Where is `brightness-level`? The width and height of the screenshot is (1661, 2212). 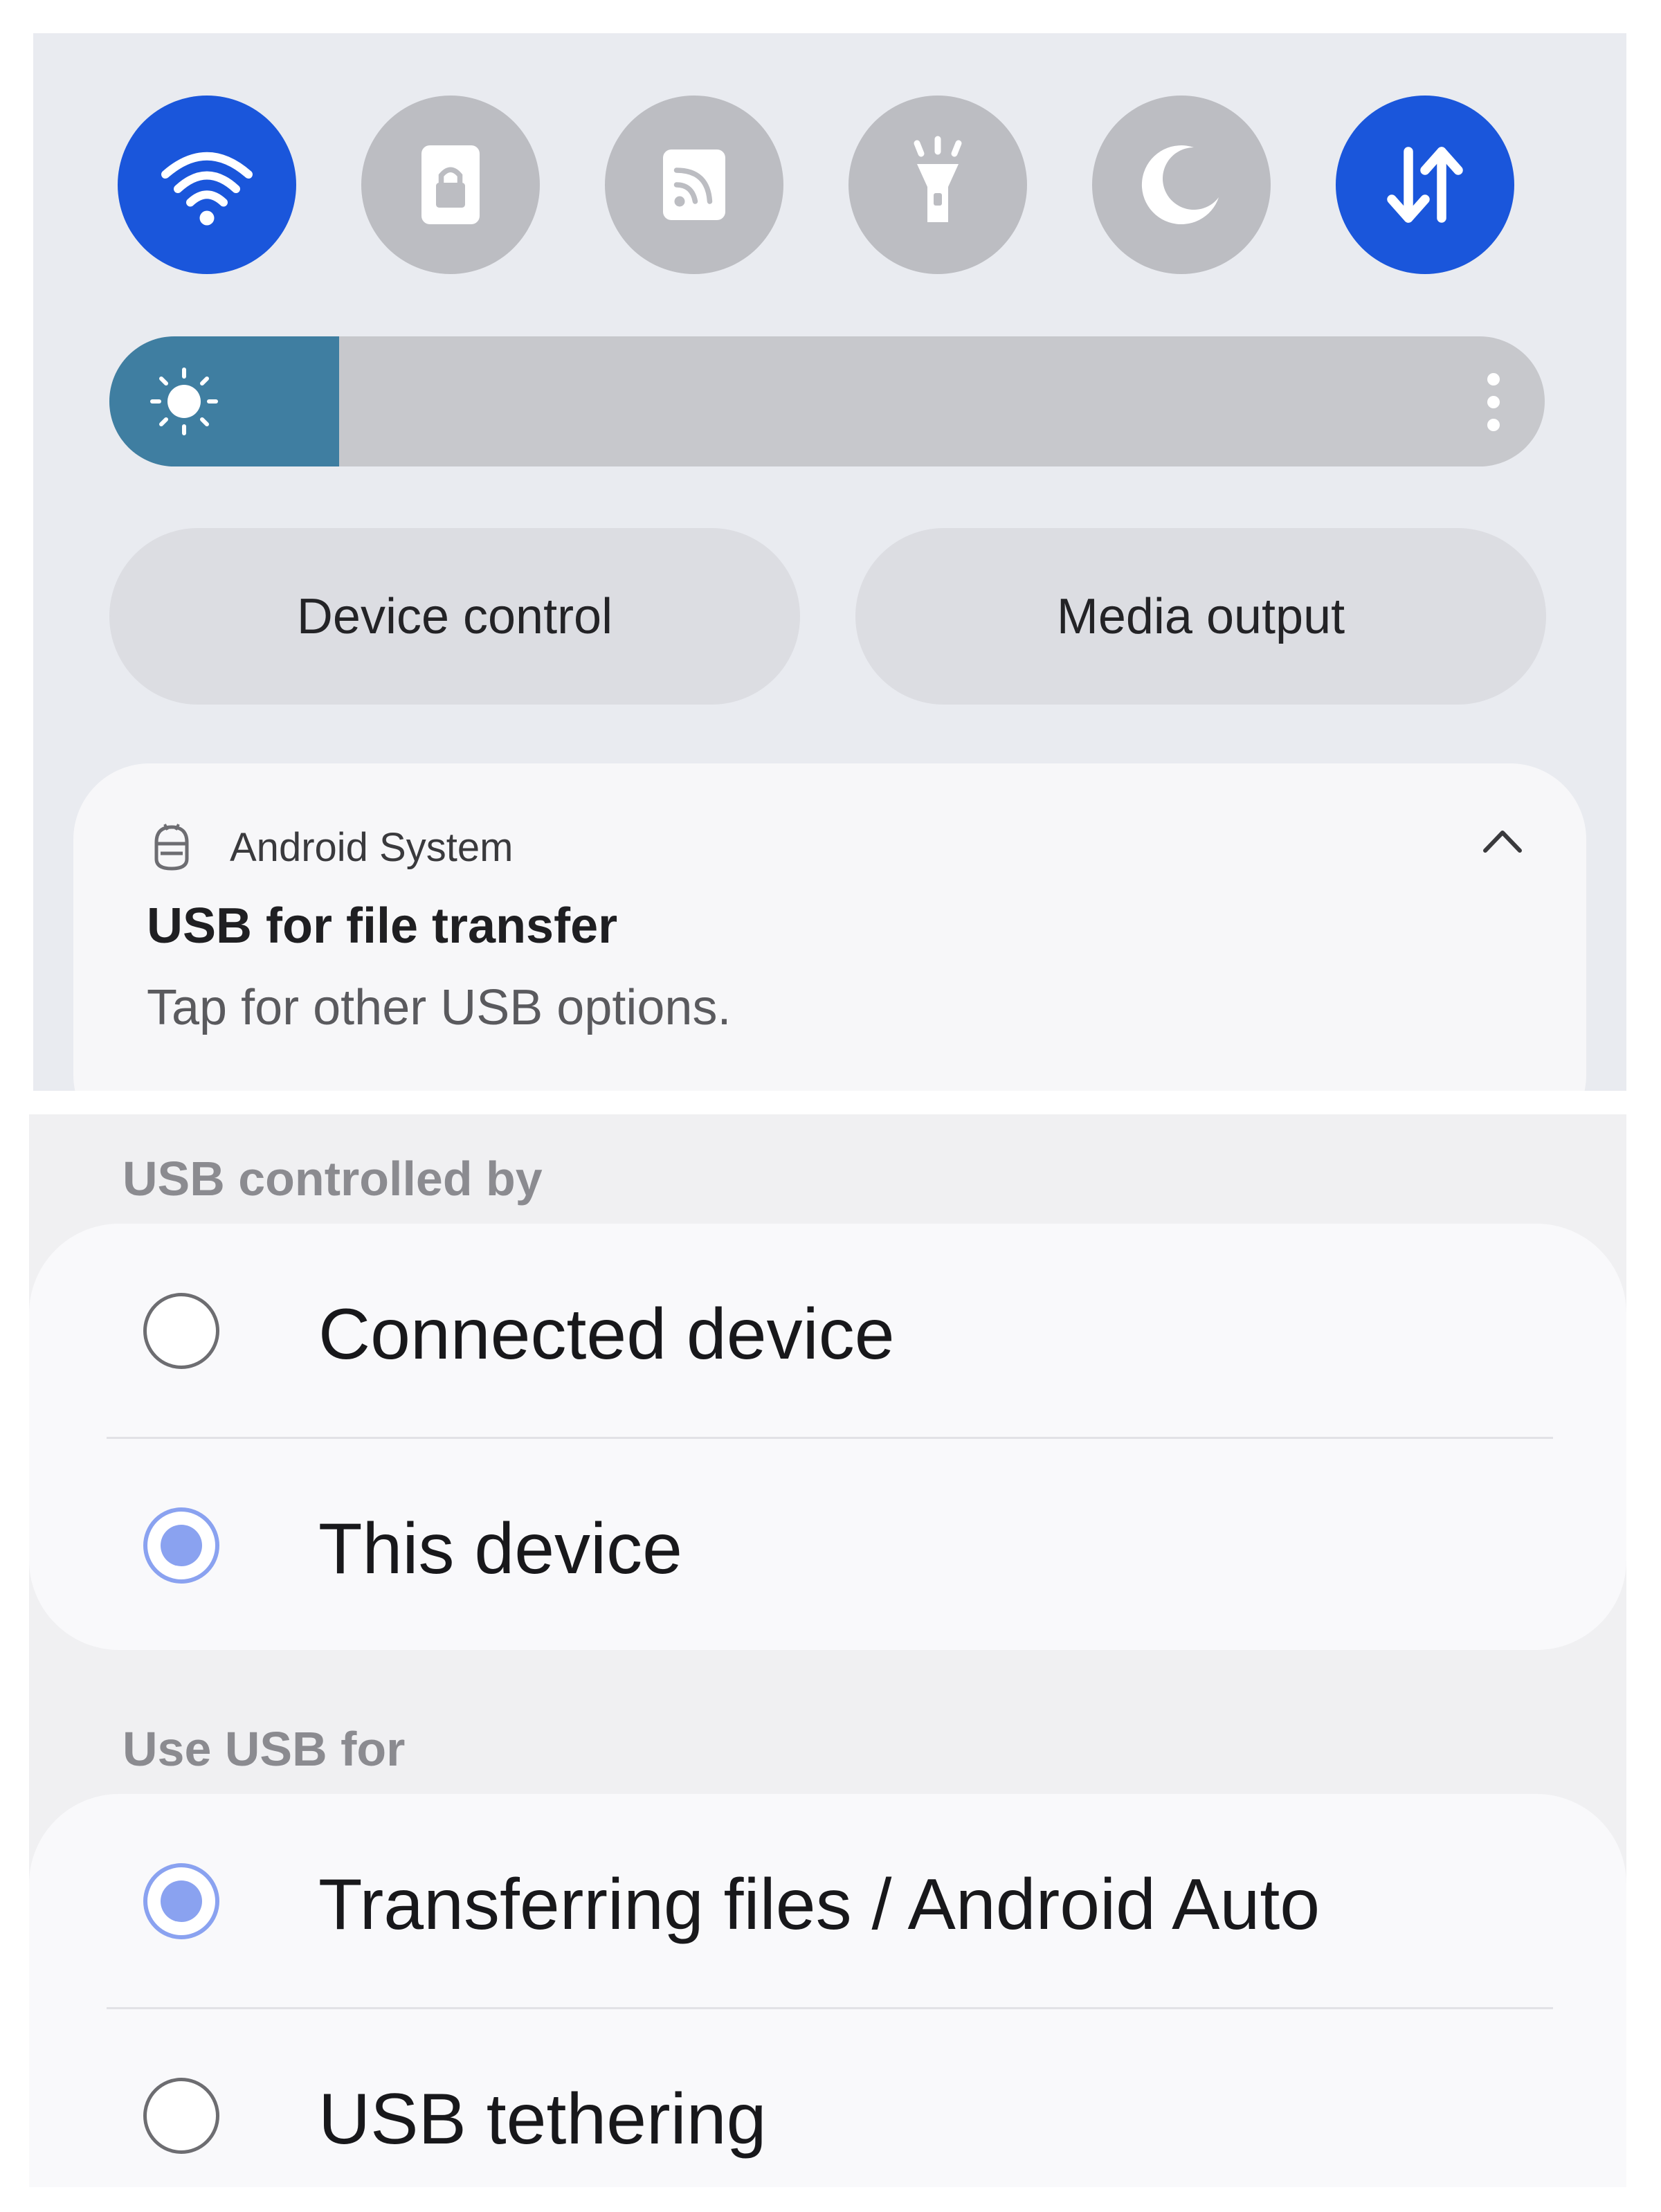 brightness-level is located at coordinates (224, 401).